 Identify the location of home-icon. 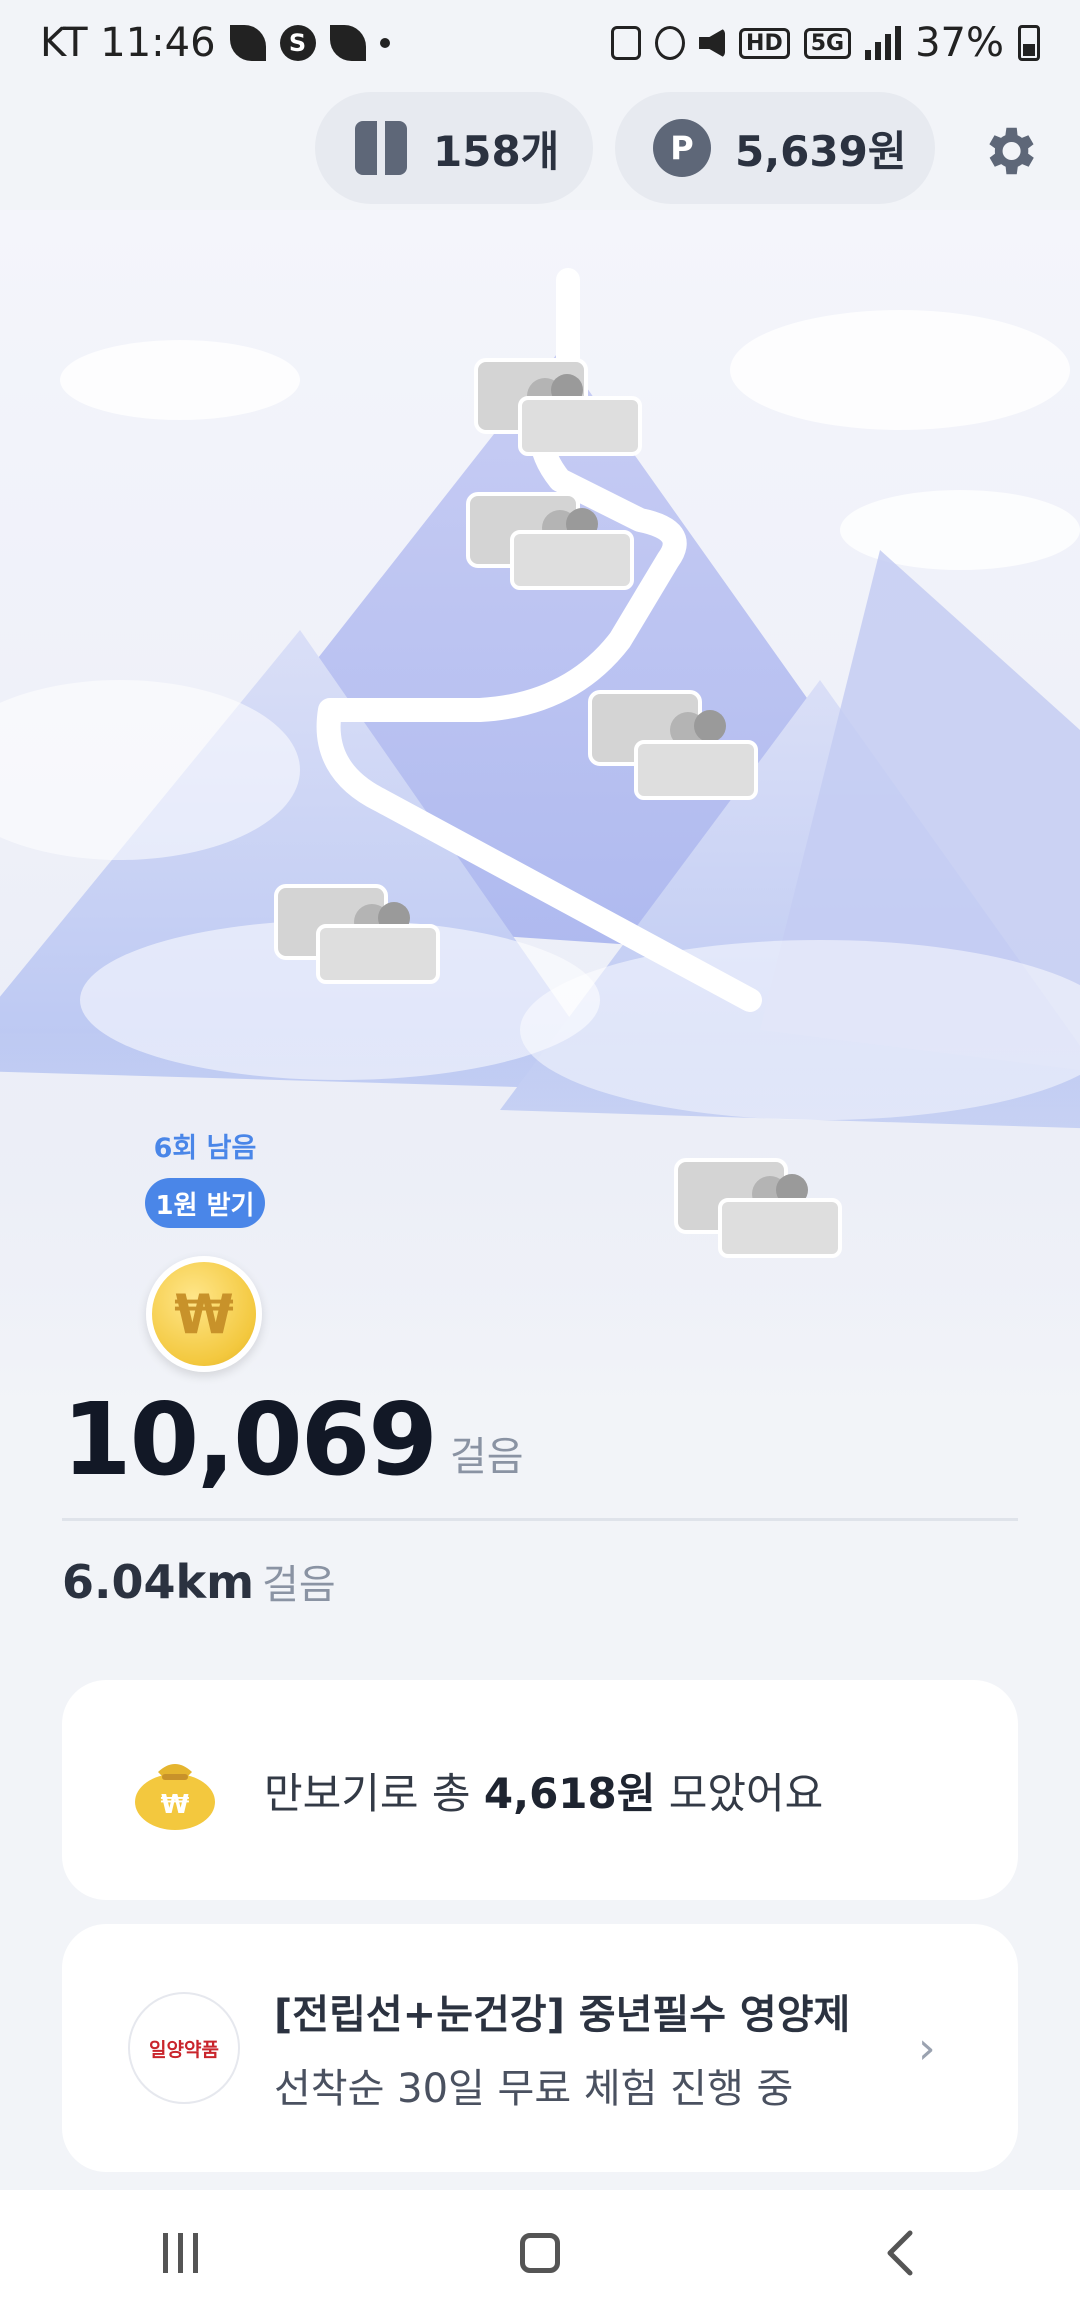
(540, 2253).